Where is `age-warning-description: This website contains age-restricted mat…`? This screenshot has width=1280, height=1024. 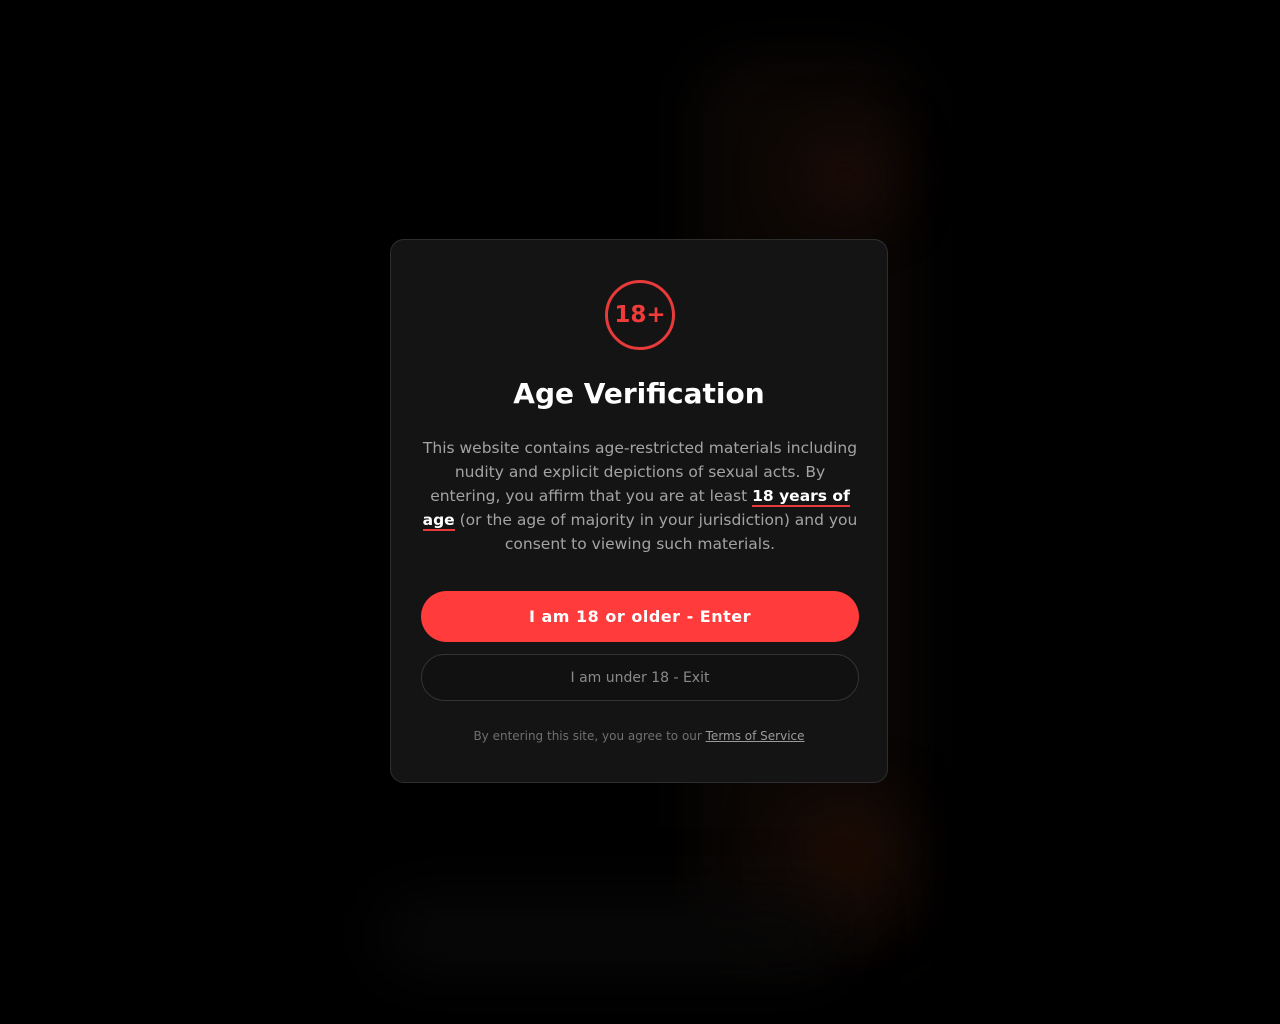 age-warning-description: This website contains age-restricted mat… is located at coordinates (640, 496).